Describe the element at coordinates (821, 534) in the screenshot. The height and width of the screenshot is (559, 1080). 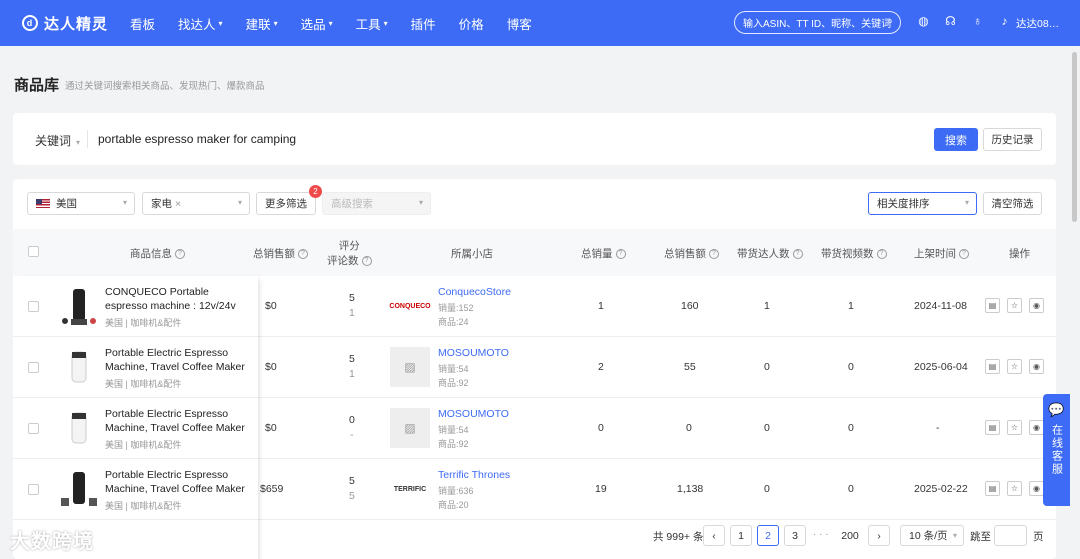
I see `pagination-ellipsis: · · ·` at that location.